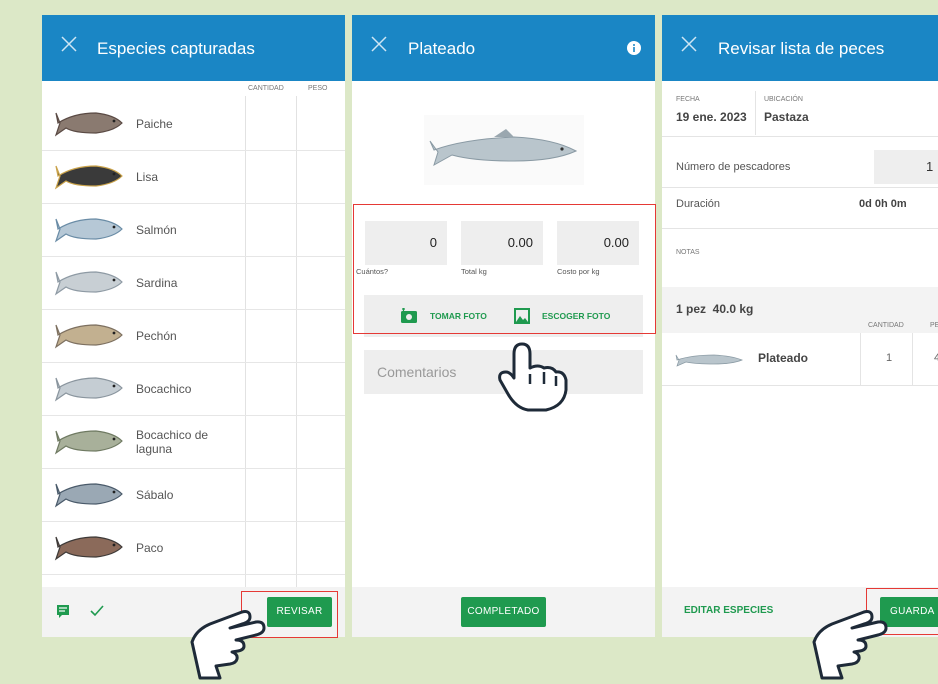 The image size is (938, 684). Describe the element at coordinates (172, 441) in the screenshot. I see `species-name: Bocachico de laguna` at that location.